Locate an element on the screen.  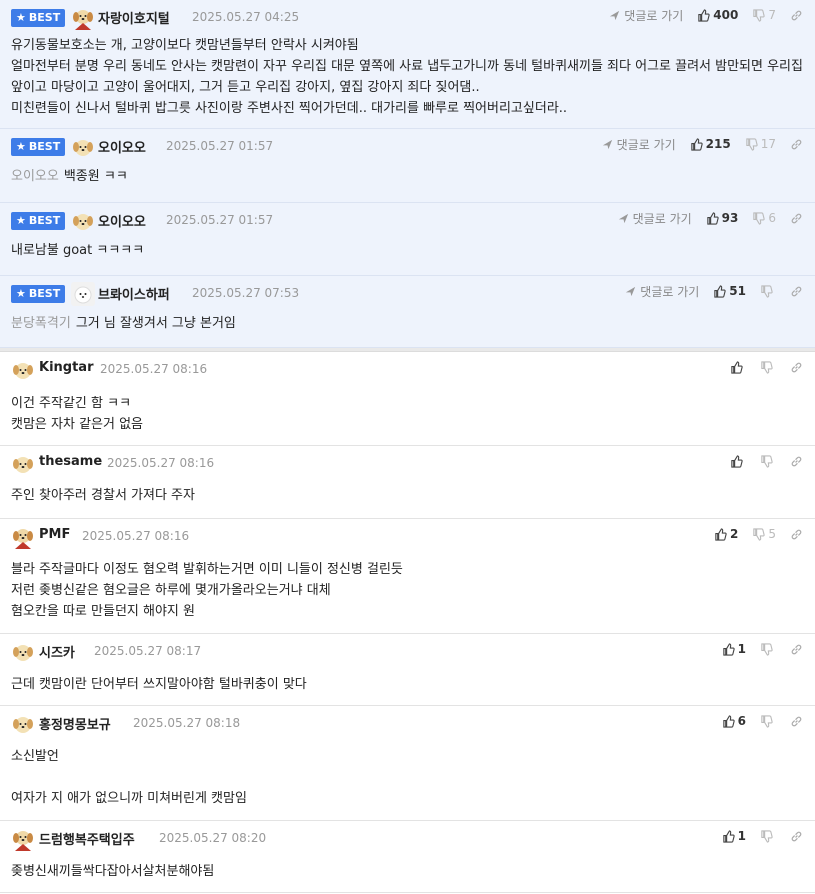
like-button: 6 is located at coordinates (734, 721).